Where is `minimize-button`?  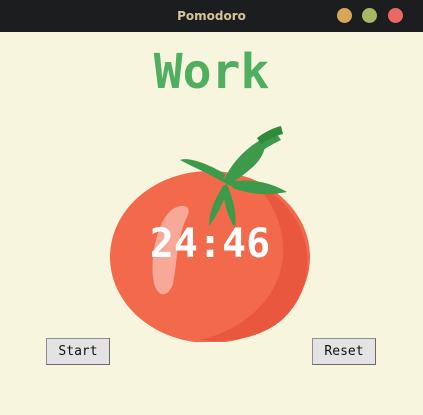
minimize-button is located at coordinates (344, 15).